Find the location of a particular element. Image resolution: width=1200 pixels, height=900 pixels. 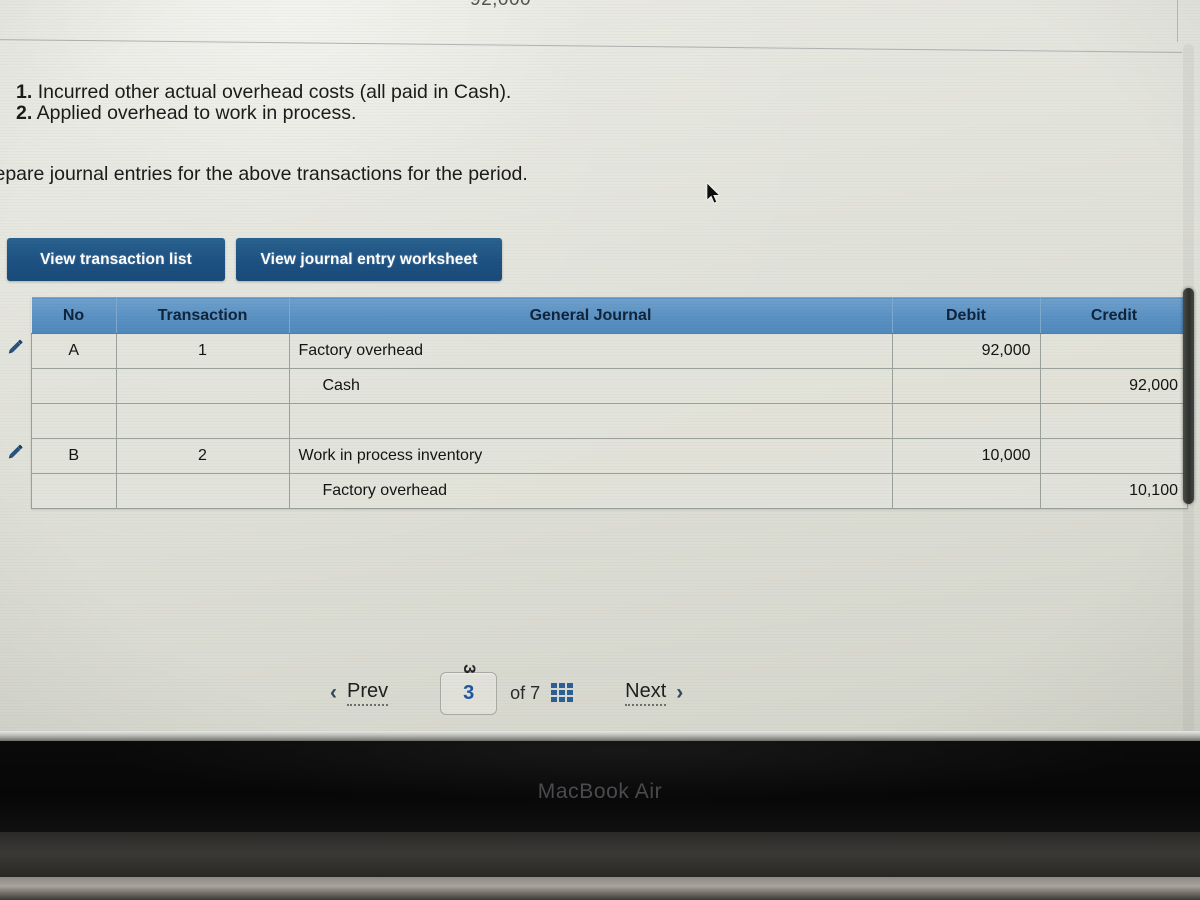

screen-bottom-edge is located at coordinates (600, 736).